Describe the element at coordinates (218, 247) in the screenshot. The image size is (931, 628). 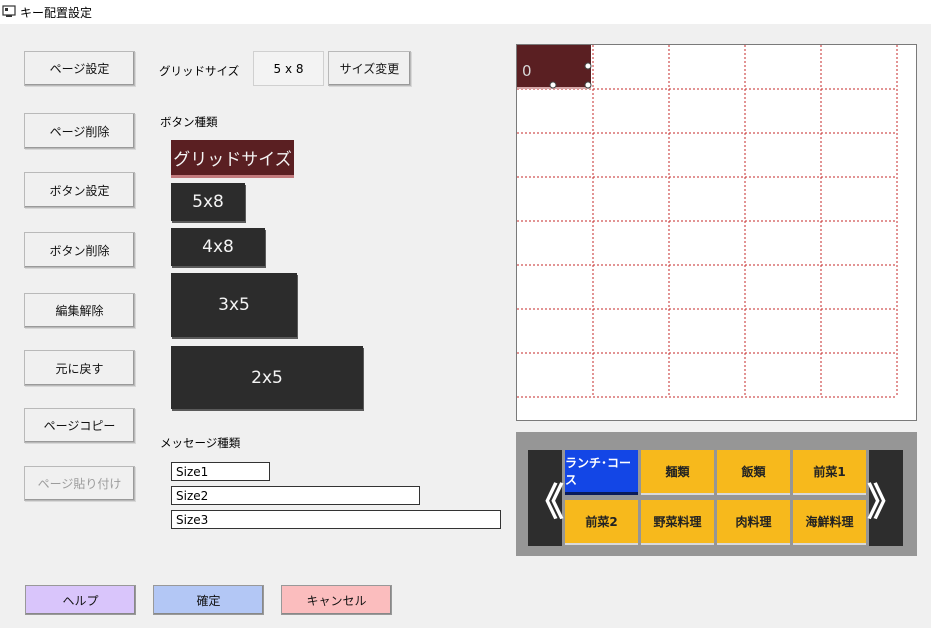
I see `button-type-4x8: 4x8` at that location.